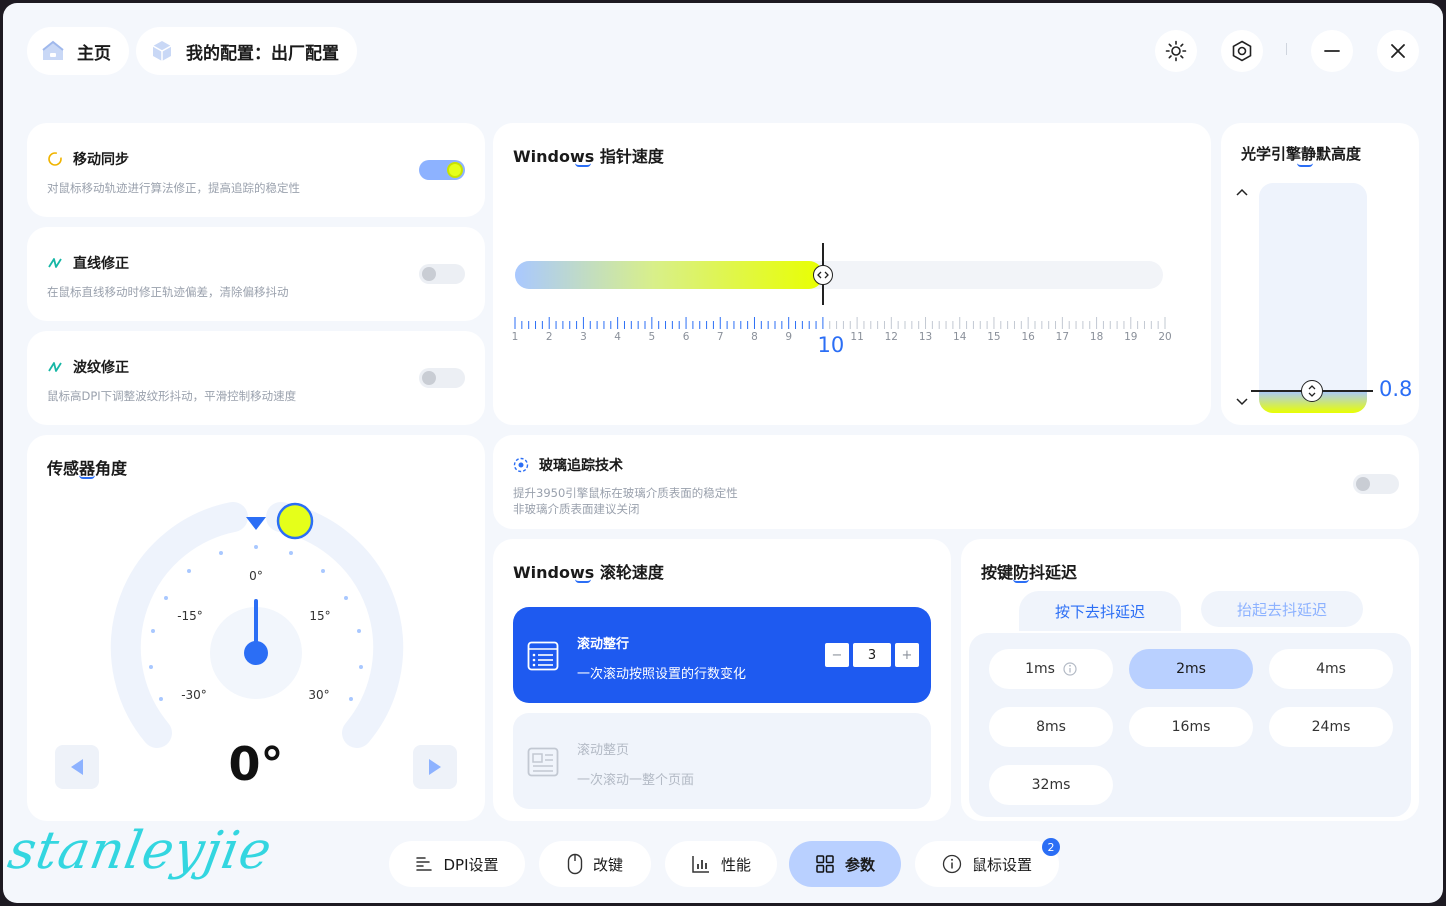  What do you see at coordinates (1051, 847) in the screenshot?
I see `mouse-settings-badge: 2` at bounding box center [1051, 847].